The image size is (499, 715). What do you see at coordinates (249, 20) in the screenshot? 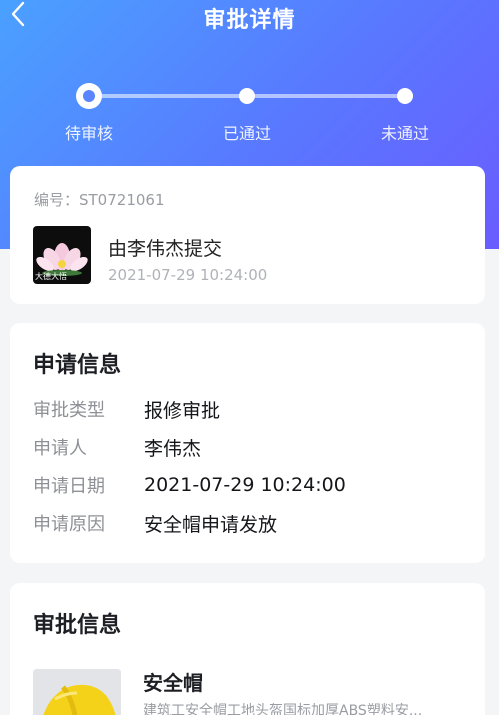
I see `page-title: 审批详情` at bounding box center [249, 20].